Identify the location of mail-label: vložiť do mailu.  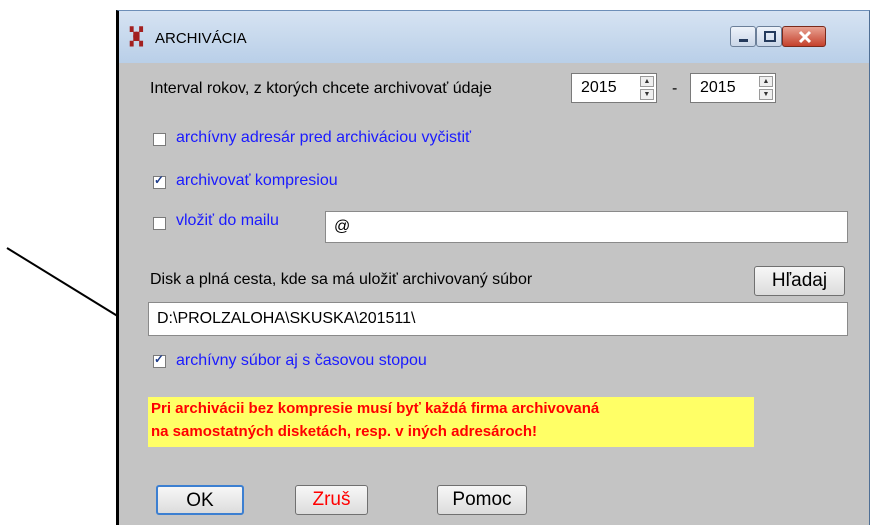
(227, 221).